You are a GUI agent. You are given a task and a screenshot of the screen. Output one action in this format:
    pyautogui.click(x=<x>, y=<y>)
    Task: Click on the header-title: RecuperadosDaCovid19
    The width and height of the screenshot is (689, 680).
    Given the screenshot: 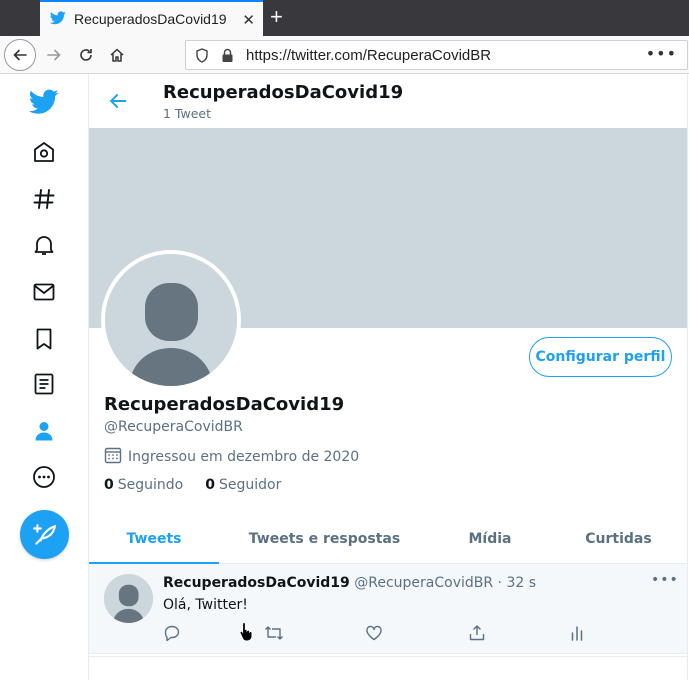 What is the action you would take?
    pyautogui.click(x=283, y=92)
    